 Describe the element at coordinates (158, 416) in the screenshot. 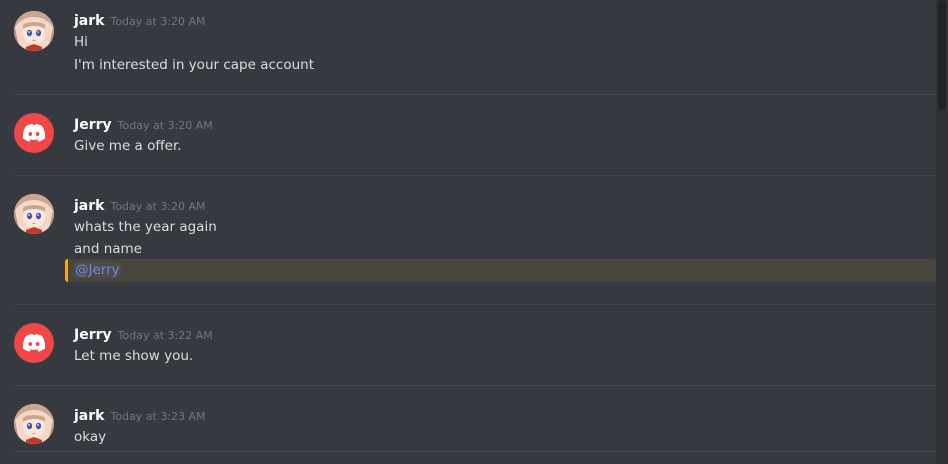

I see `timestamp: Today at 3:23 AM` at that location.